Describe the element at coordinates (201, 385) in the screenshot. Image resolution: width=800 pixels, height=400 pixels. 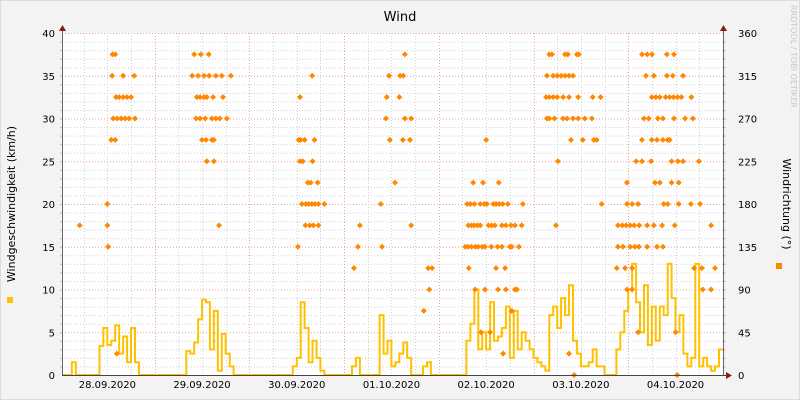
I see `x-tick-label: 29.09.2020` at that location.